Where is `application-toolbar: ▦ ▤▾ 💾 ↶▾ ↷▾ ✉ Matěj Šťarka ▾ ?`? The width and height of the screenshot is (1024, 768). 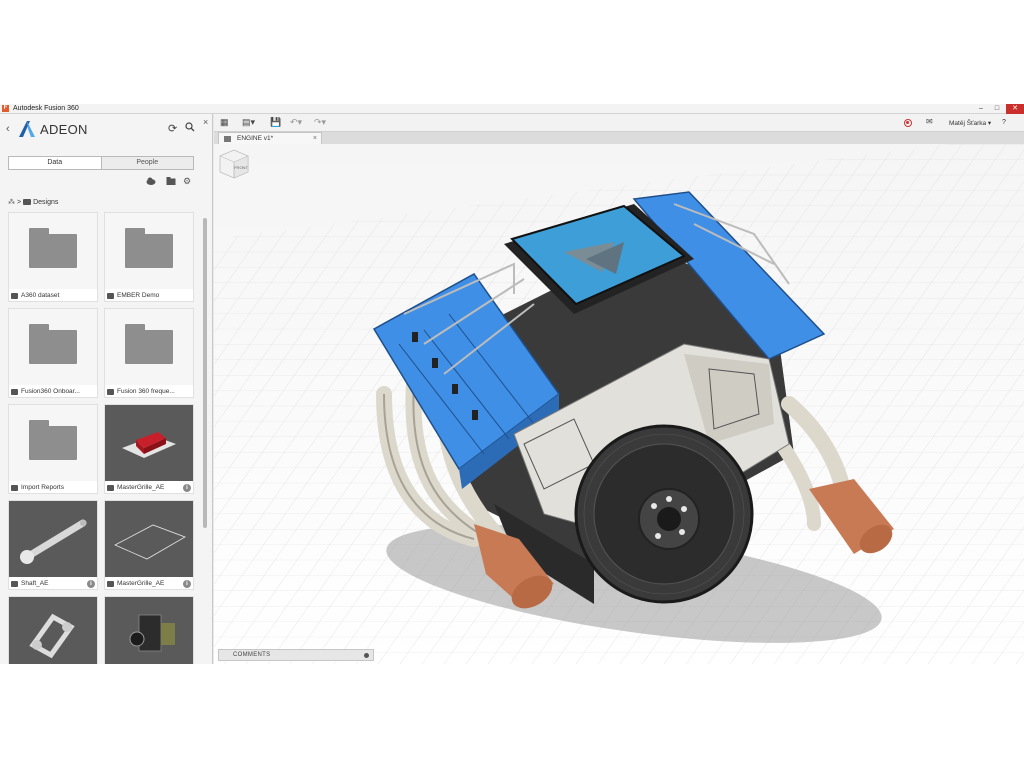 application-toolbar: ▦ ▤▾ 💾 ↶▾ ↷▾ ✉ Matěj Šťarka ▾ ? is located at coordinates (619, 123).